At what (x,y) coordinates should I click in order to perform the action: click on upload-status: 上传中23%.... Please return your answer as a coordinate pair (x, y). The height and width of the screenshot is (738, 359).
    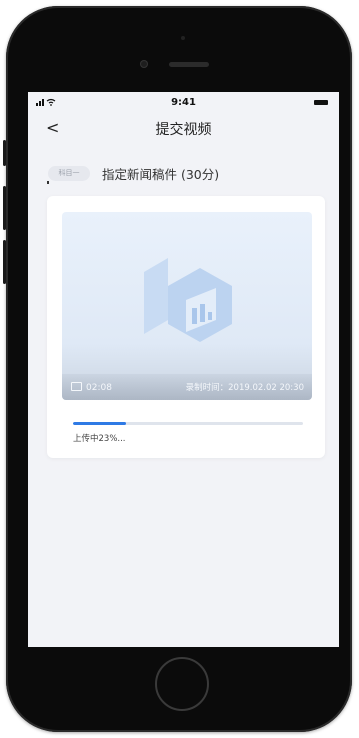
    Looking at the image, I should click on (99, 439).